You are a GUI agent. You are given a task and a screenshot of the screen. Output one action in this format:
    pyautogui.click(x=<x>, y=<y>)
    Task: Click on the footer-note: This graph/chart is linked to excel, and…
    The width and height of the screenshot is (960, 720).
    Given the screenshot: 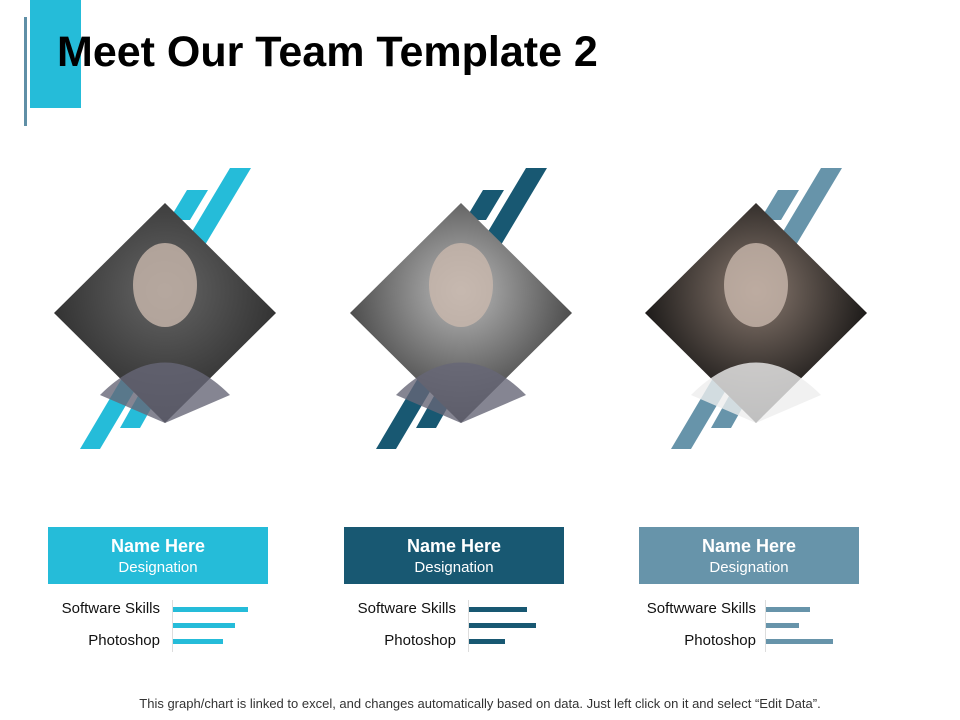 What is the action you would take?
    pyautogui.click(x=480, y=703)
    